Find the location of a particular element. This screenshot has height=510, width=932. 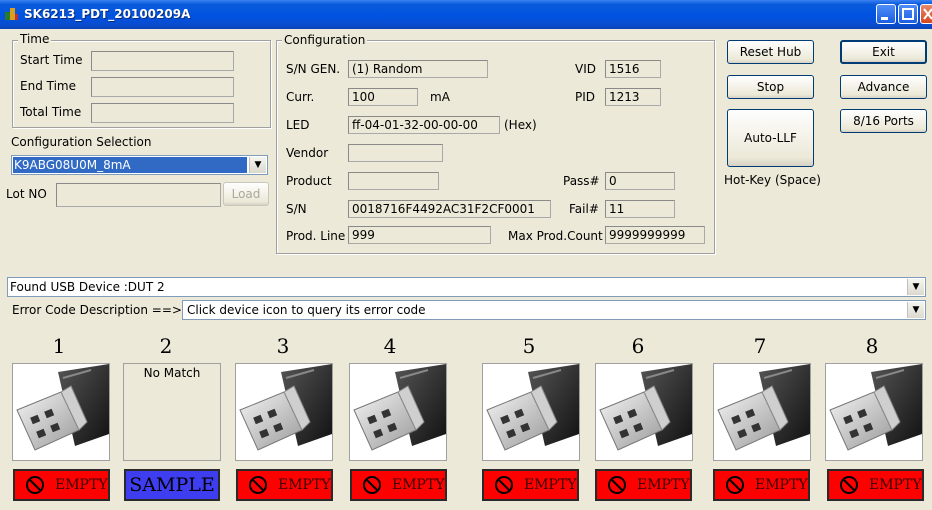

sn-label: S/N is located at coordinates (296, 209).